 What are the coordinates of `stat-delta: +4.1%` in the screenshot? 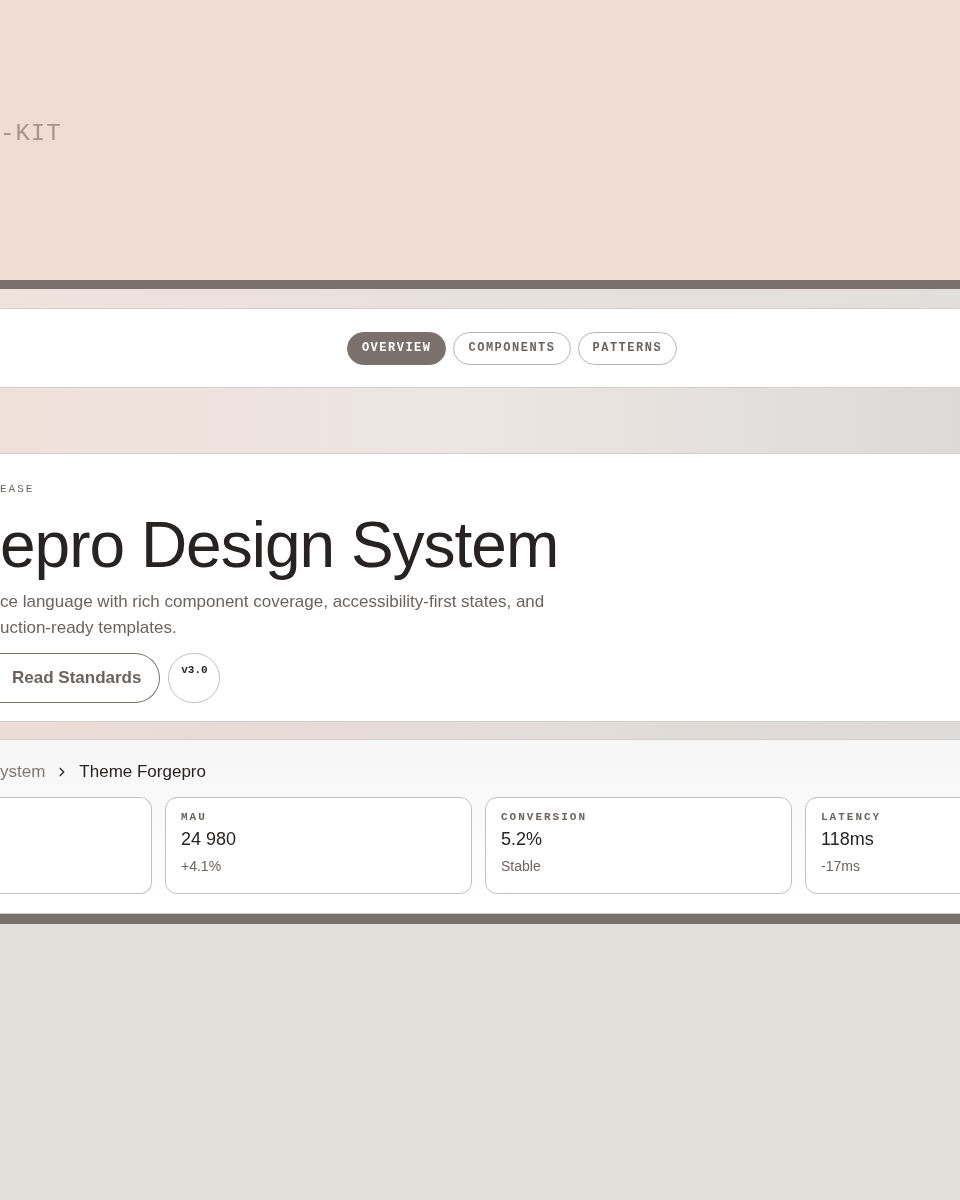 It's located at (202, 866).